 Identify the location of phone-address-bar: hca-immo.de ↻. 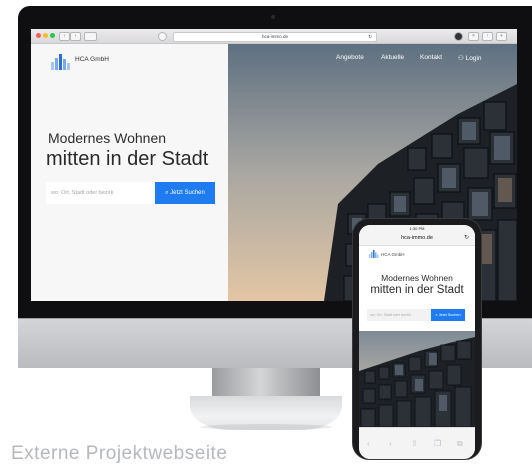
(417, 239).